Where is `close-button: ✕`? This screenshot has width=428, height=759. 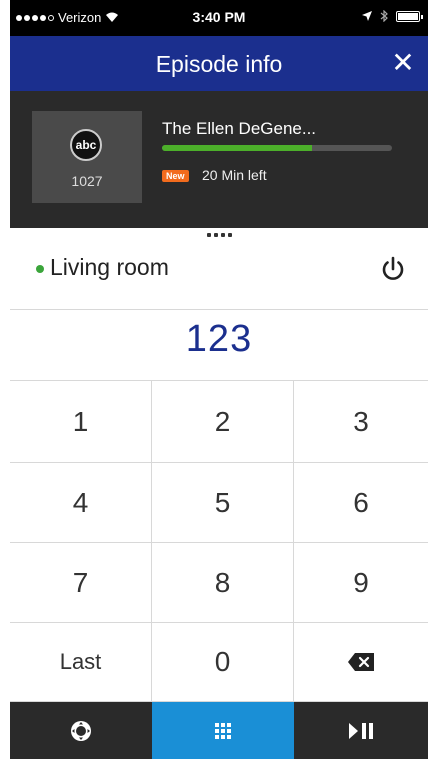 close-button: ✕ is located at coordinates (403, 63).